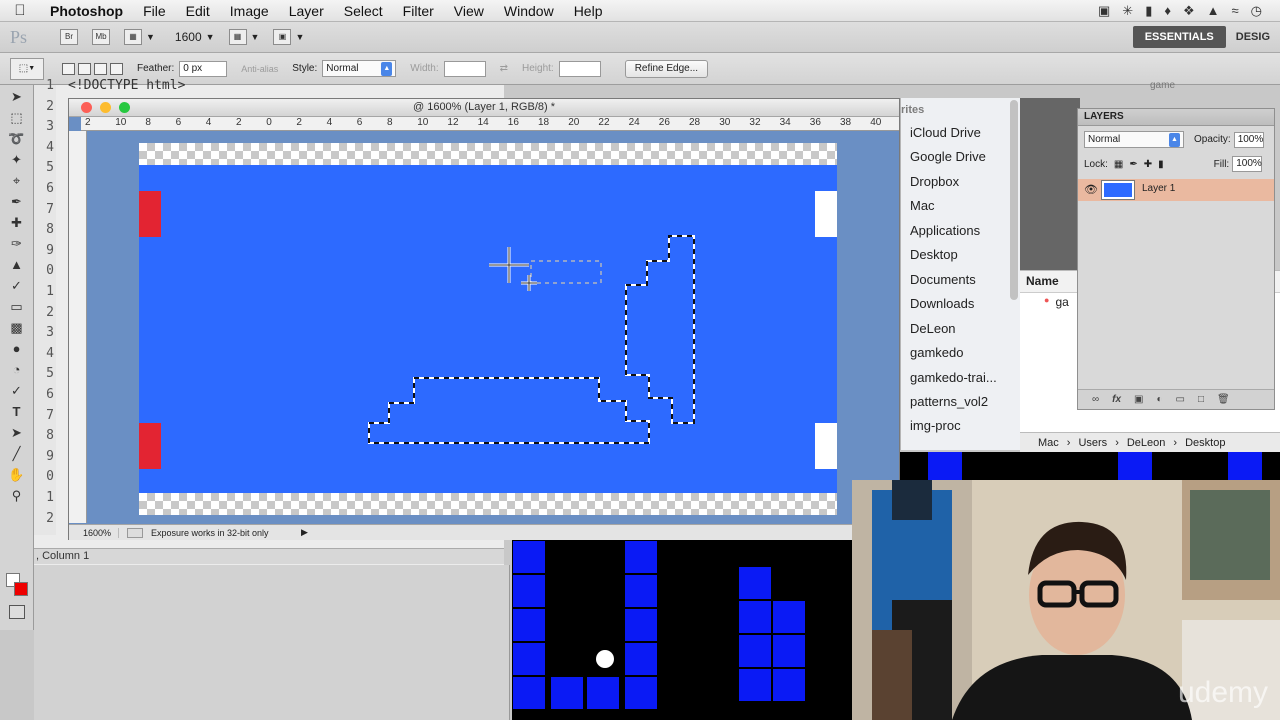 Image resolution: width=1280 pixels, height=720 pixels. Describe the element at coordinates (17, 390) in the screenshot. I see `pen-tool-icon: ✓` at that location.